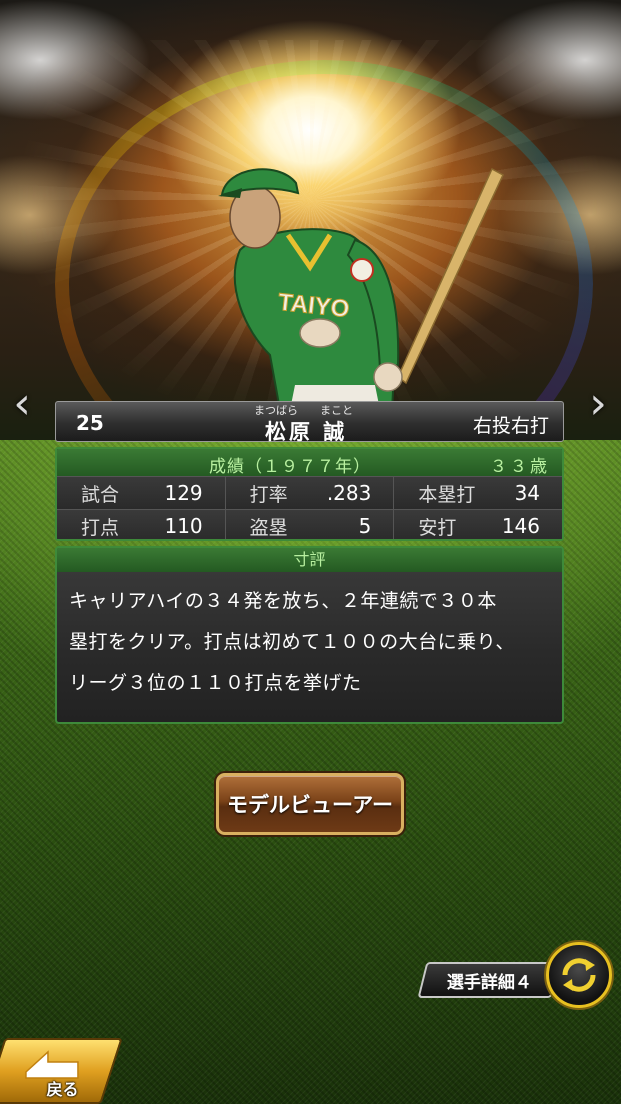 The width and height of the screenshot is (621, 1104). I want to click on stat-value: 34, so click(527, 493).